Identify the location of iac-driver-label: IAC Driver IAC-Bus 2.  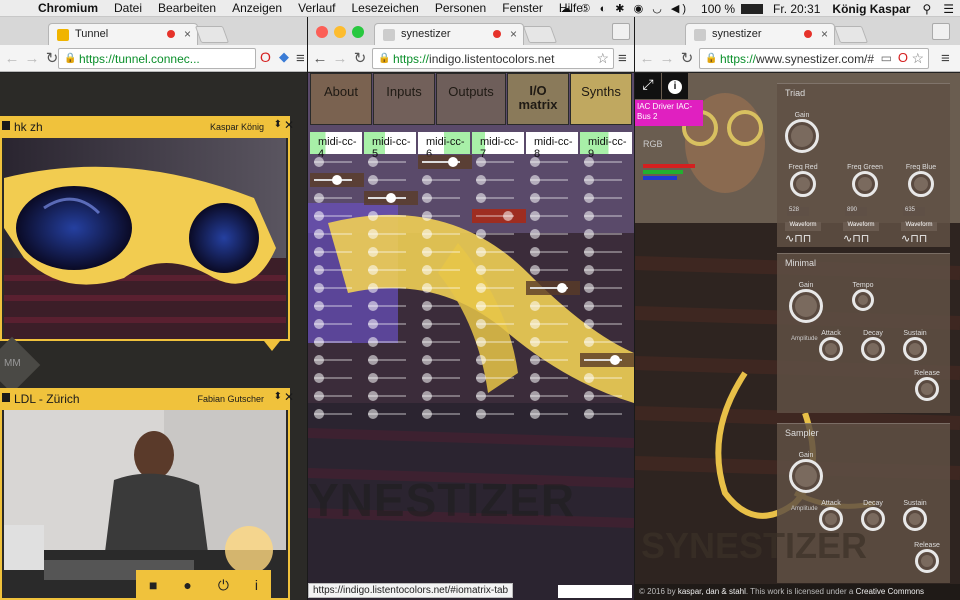
(669, 113).